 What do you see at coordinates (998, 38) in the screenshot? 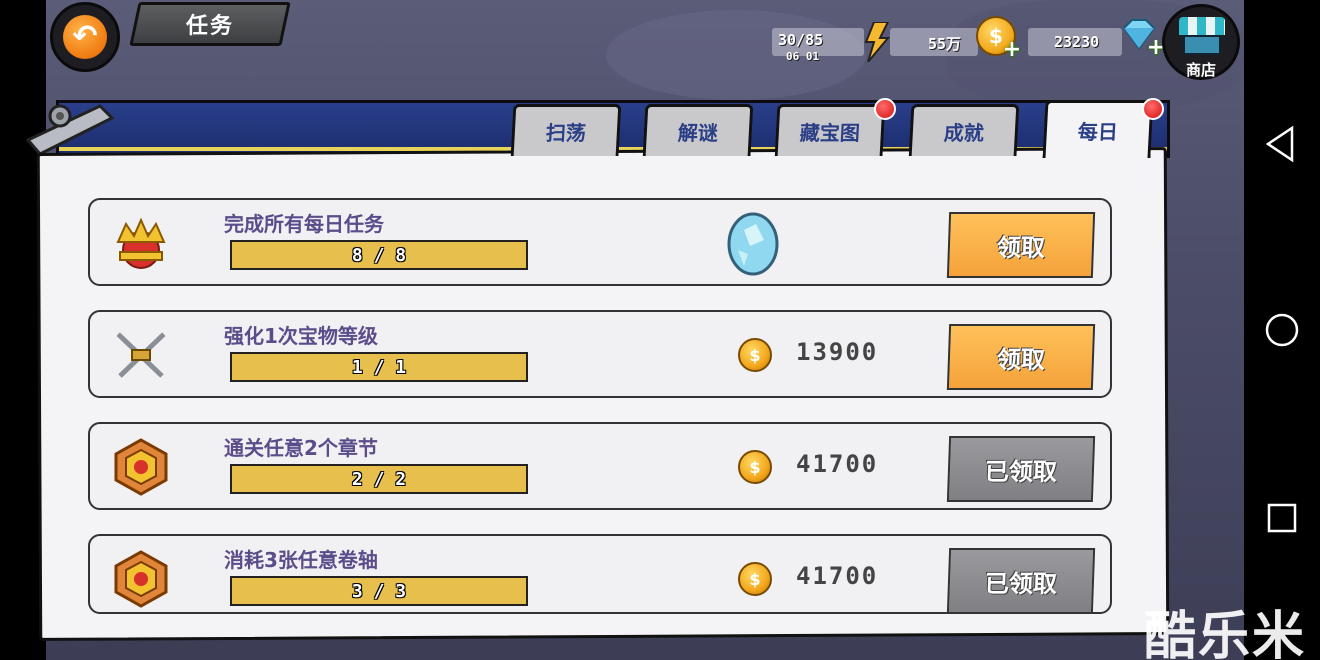
I see `add-gold-button: $ +` at bounding box center [998, 38].